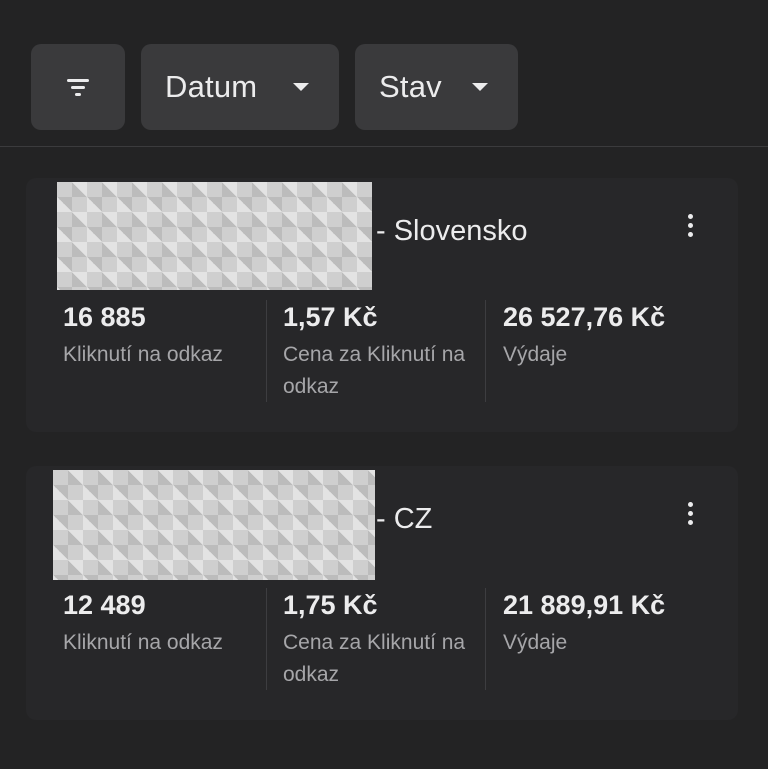 Image resolution: width=768 pixels, height=769 pixels. Describe the element at coordinates (452, 231) in the screenshot. I see `campaign-name: - Slovensko` at that location.